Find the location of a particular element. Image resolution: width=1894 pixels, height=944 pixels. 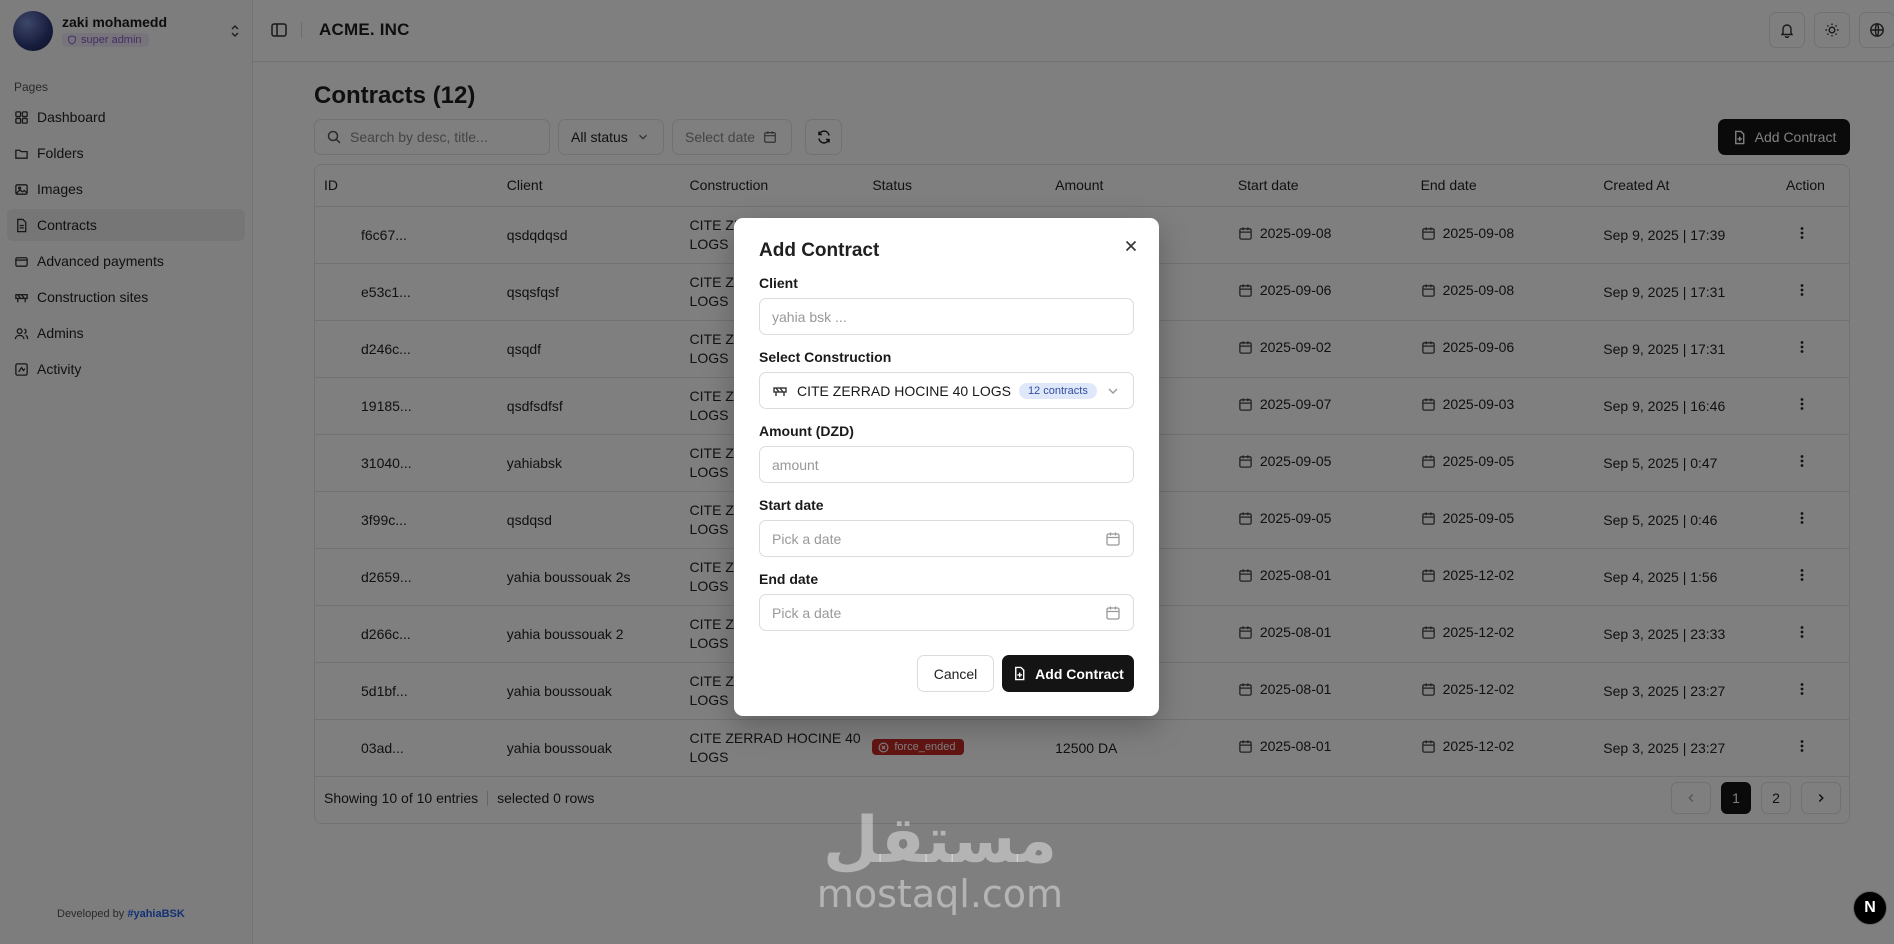

submit-add-contract-button: Add Contract is located at coordinates (1068, 673).